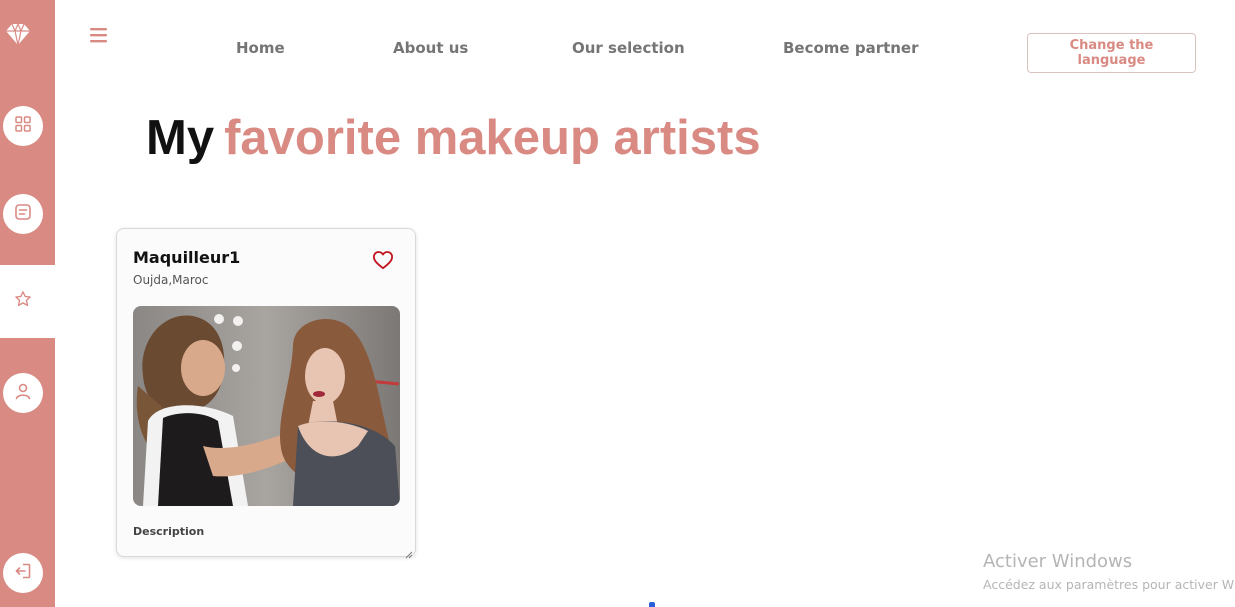 This screenshot has width=1235, height=607. I want to click on page-title-highlight: favorite makeup artists, so click(492, 138).